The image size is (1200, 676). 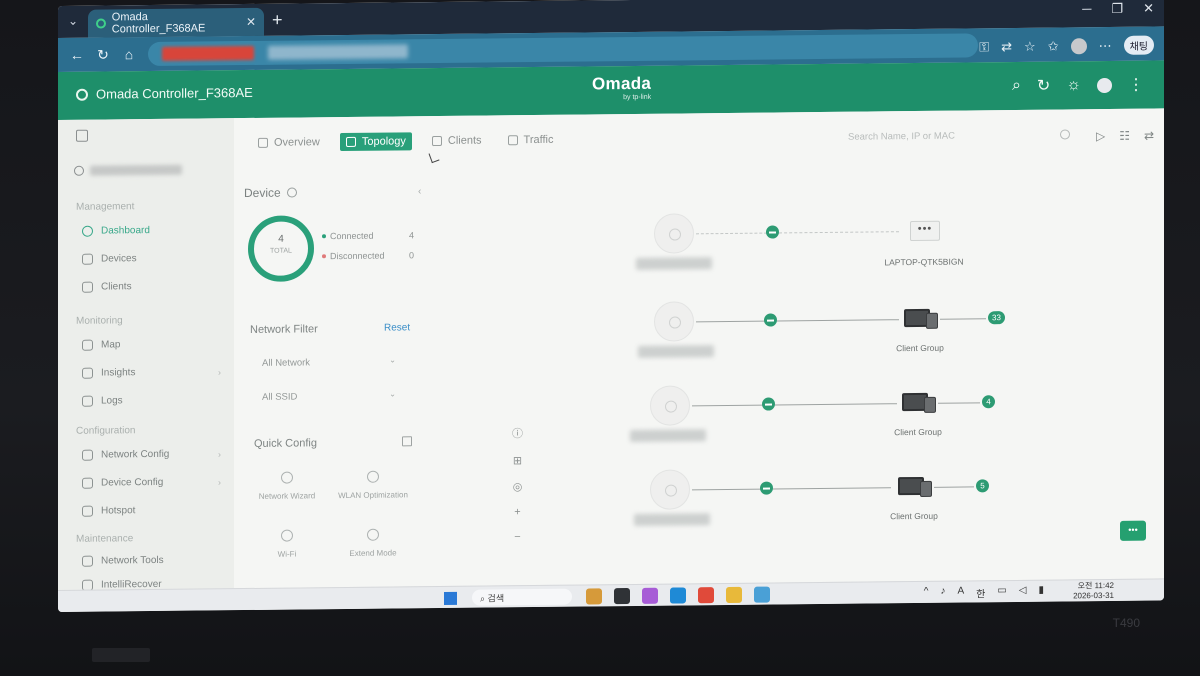 I want to click on network-select: All Network ⌄, so click(x=328, y=362).